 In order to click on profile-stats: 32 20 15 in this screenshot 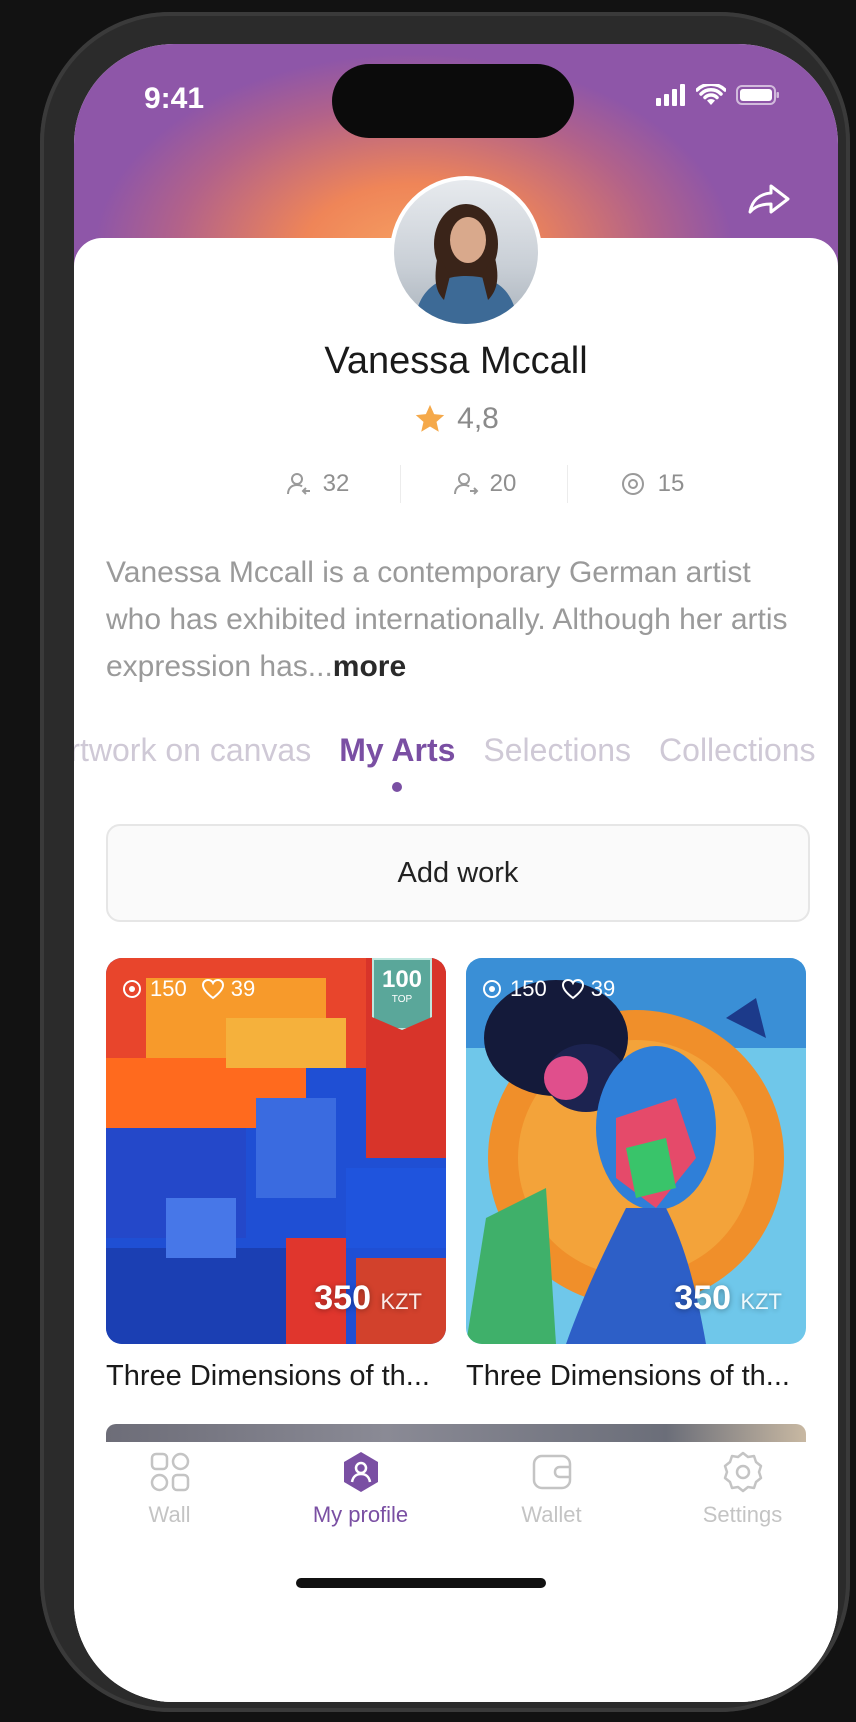, I will do `click(484, 484)`.